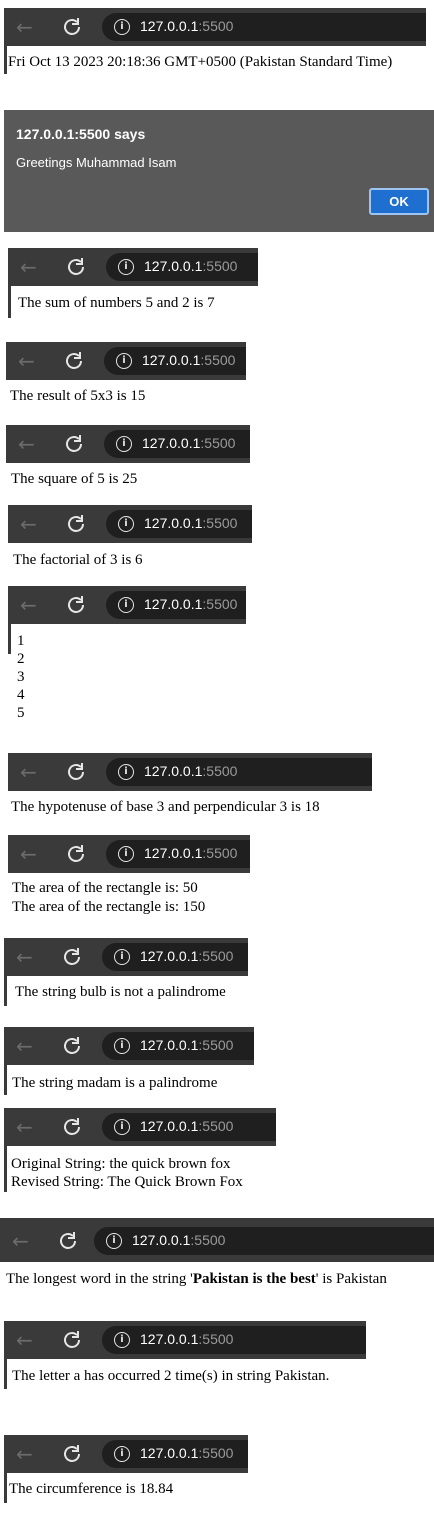 The height and width of the screenshot is (1521, 434). Describe the element at coordinates (96, 162) in the screenshot. I see `alert-message: Greetings Muhammad Isam` at that location.